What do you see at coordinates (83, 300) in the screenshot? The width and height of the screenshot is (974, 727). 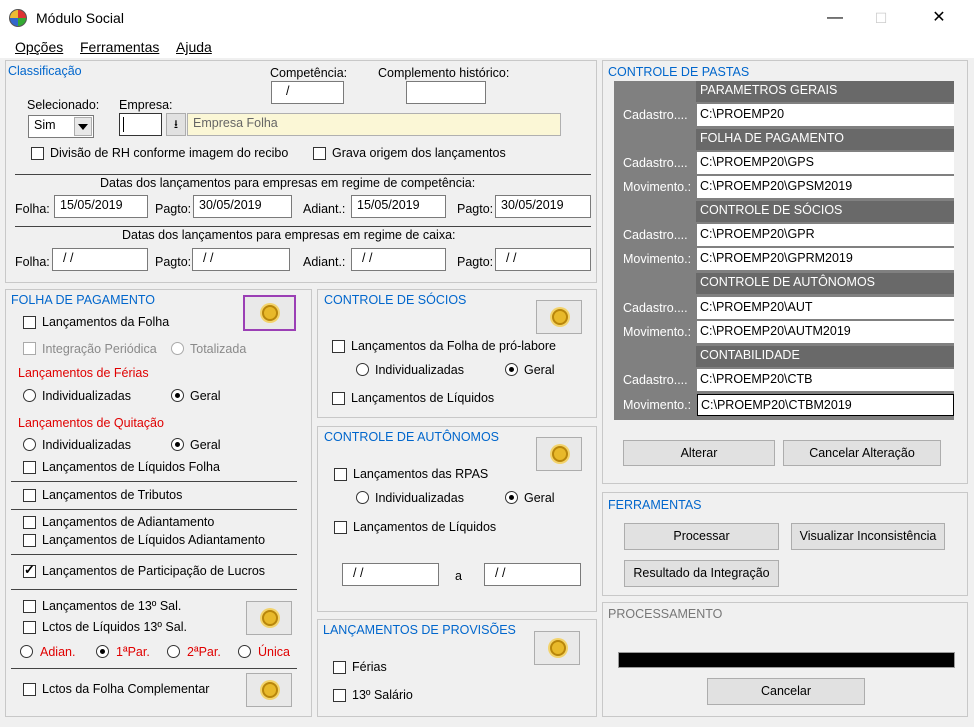 I see `folha-title: FOLHA DE PAGAMENTO` at bounding box center [83, 300].